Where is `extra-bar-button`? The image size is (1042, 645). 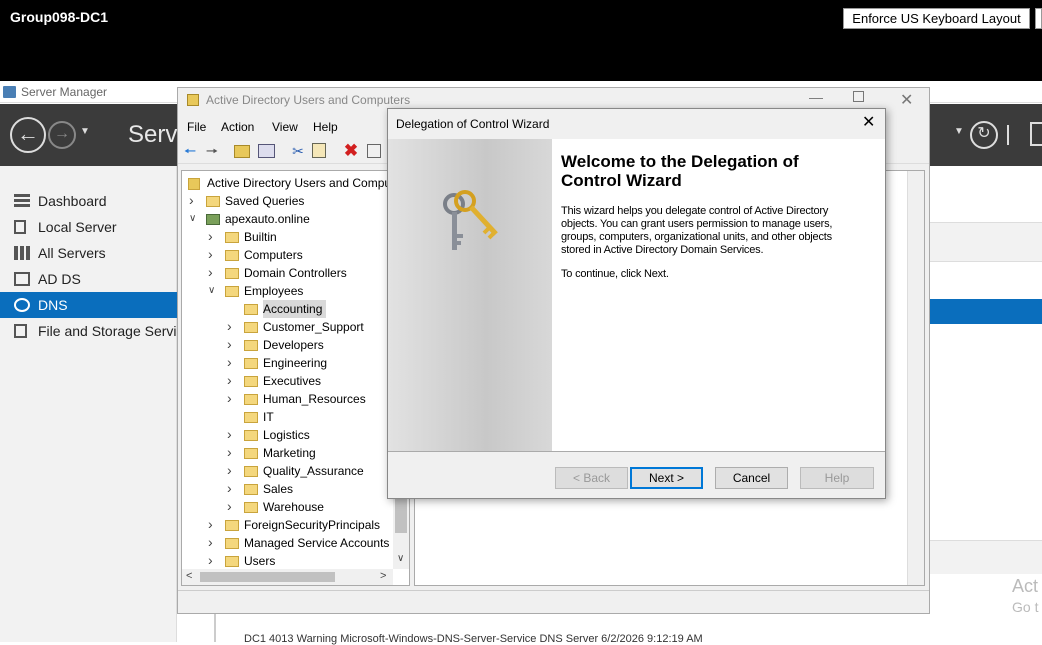
extra-bar-button is located at coordinates (1038, 18).